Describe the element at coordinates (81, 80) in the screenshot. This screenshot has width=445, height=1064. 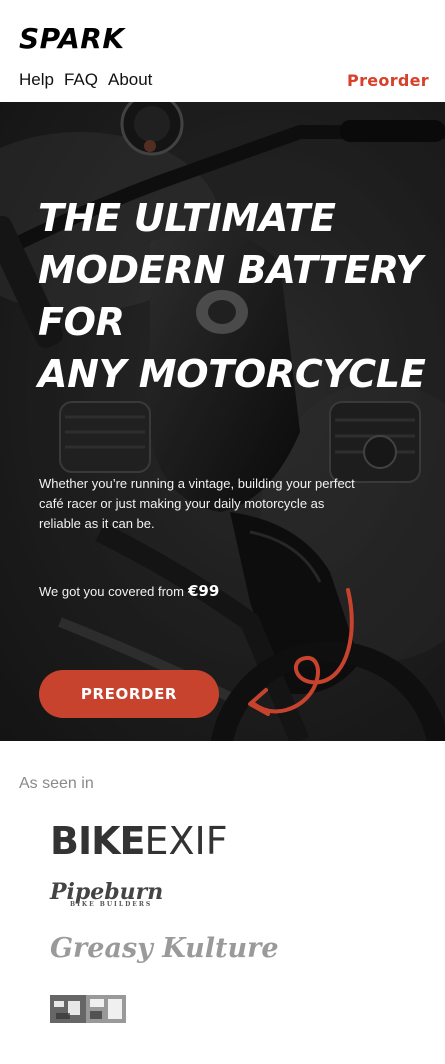
I see `nav-faq-link: FAQ` at that location.